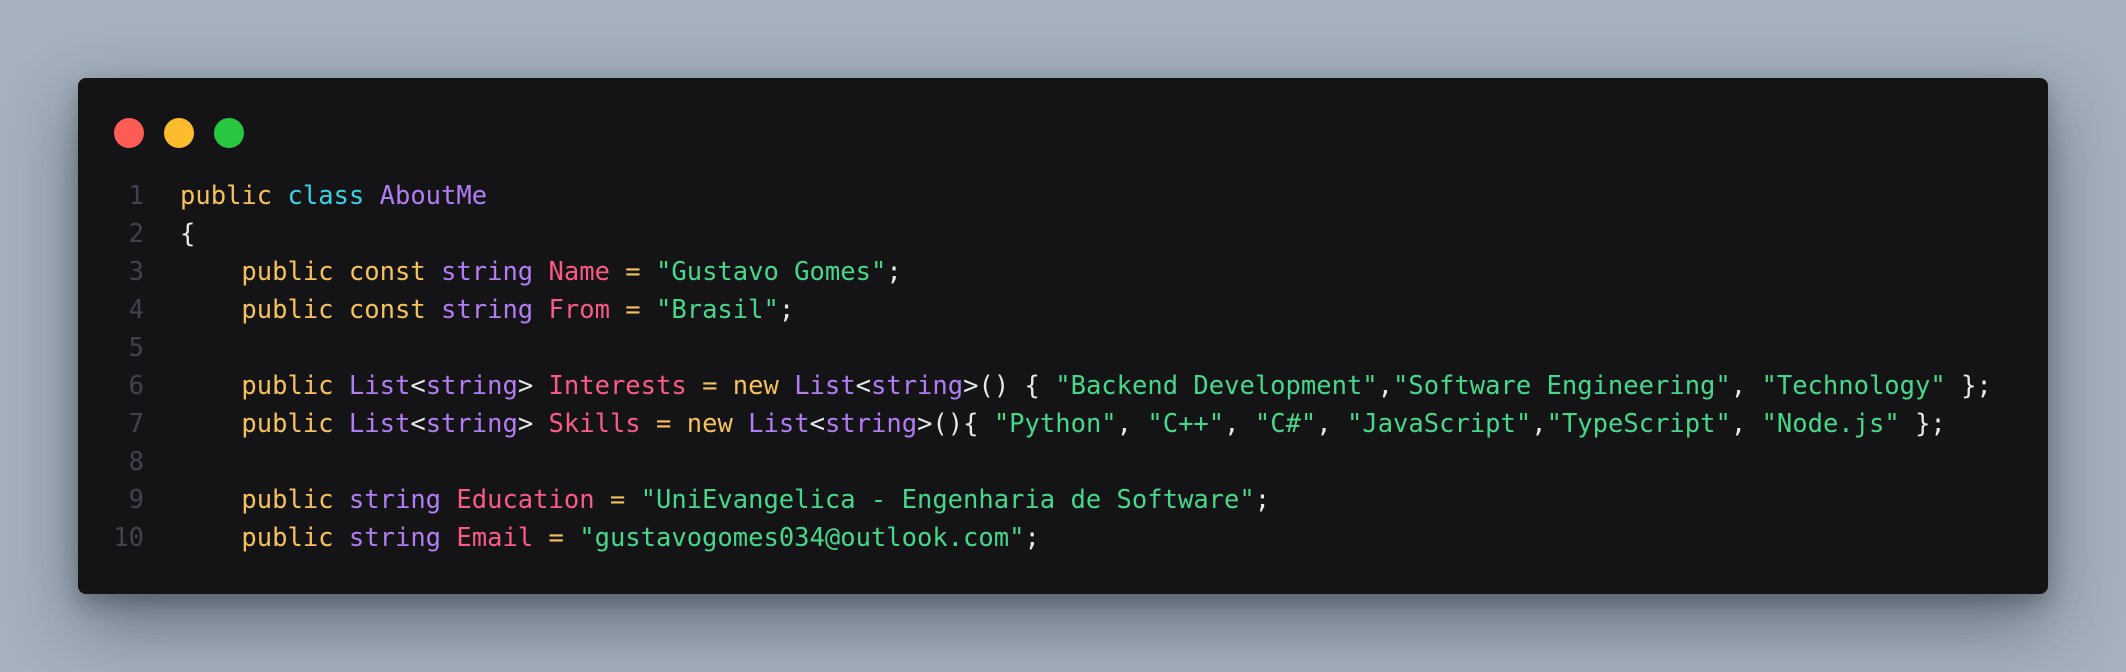 This screenshot has width=2126, height=672. What do you see at coordinates (129, 133) in the screenshot?
I see `close-icon` at bounding box center [129, 133].